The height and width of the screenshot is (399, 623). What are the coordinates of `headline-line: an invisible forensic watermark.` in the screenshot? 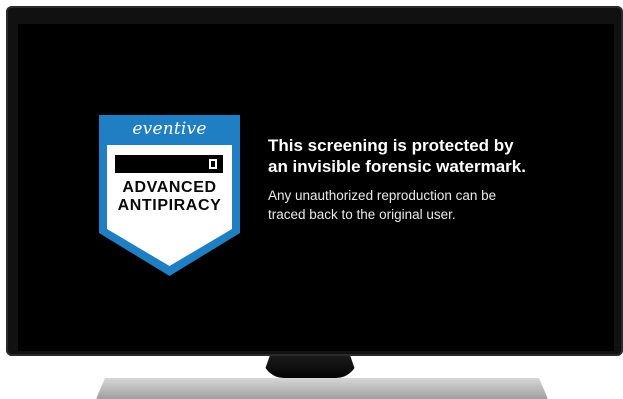 It's located at (397, 166).